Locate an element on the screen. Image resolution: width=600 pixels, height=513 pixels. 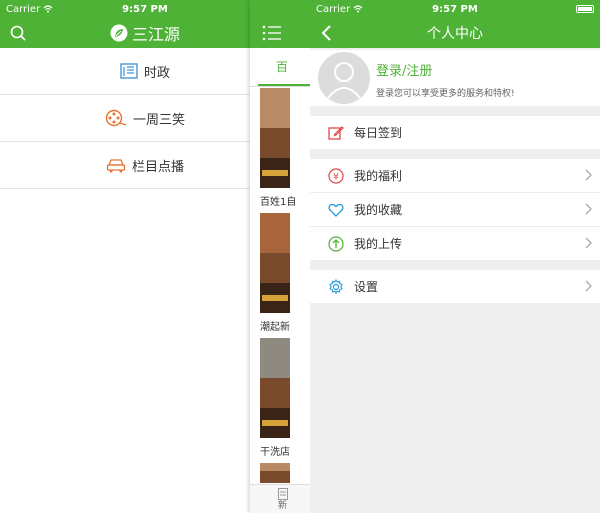
home-navbar: 三江源 is located at coordinates (145, 33).